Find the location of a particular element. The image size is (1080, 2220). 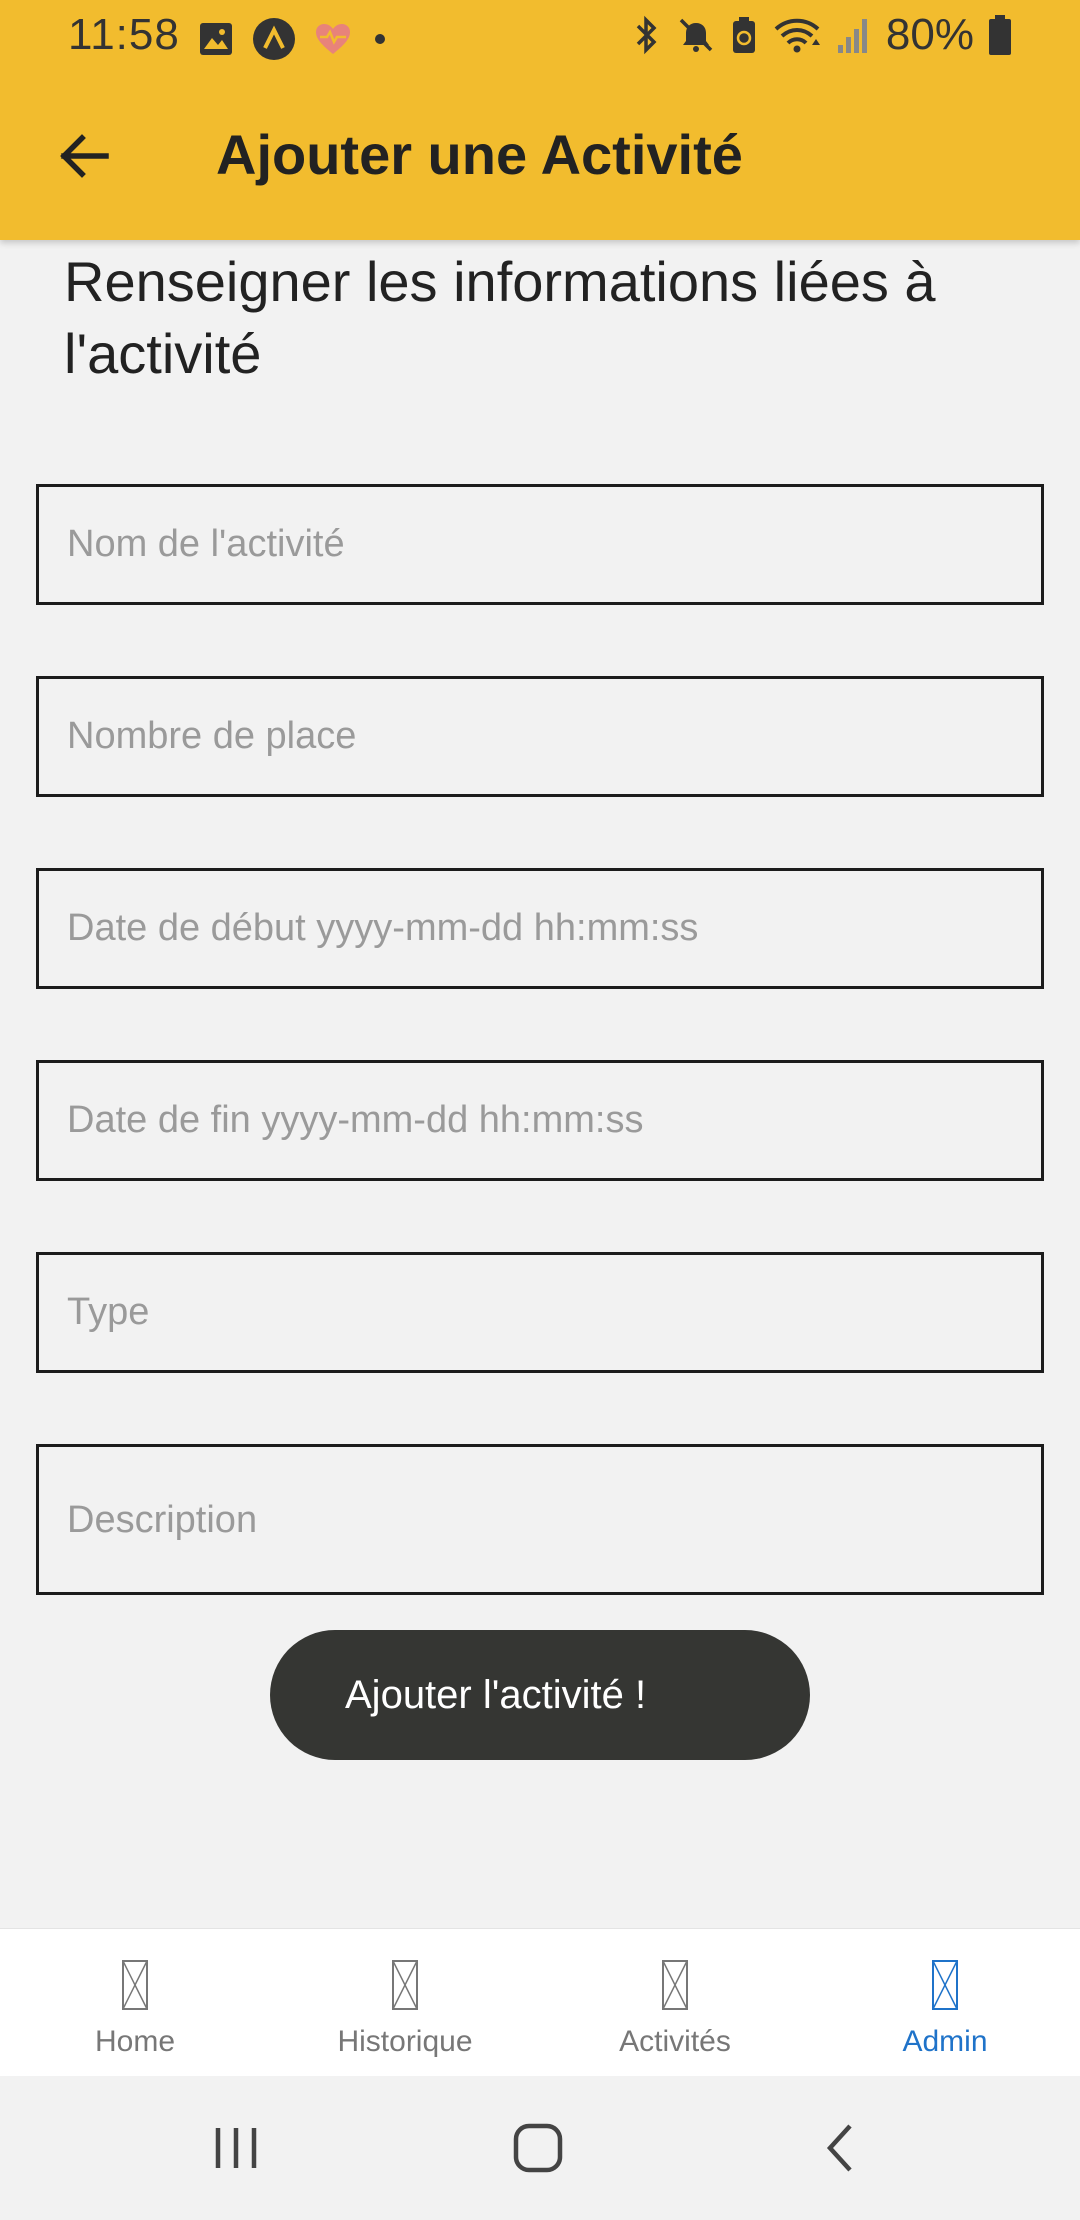

toolbar: Ajouter une Activité is located at coordinates (540, 156).